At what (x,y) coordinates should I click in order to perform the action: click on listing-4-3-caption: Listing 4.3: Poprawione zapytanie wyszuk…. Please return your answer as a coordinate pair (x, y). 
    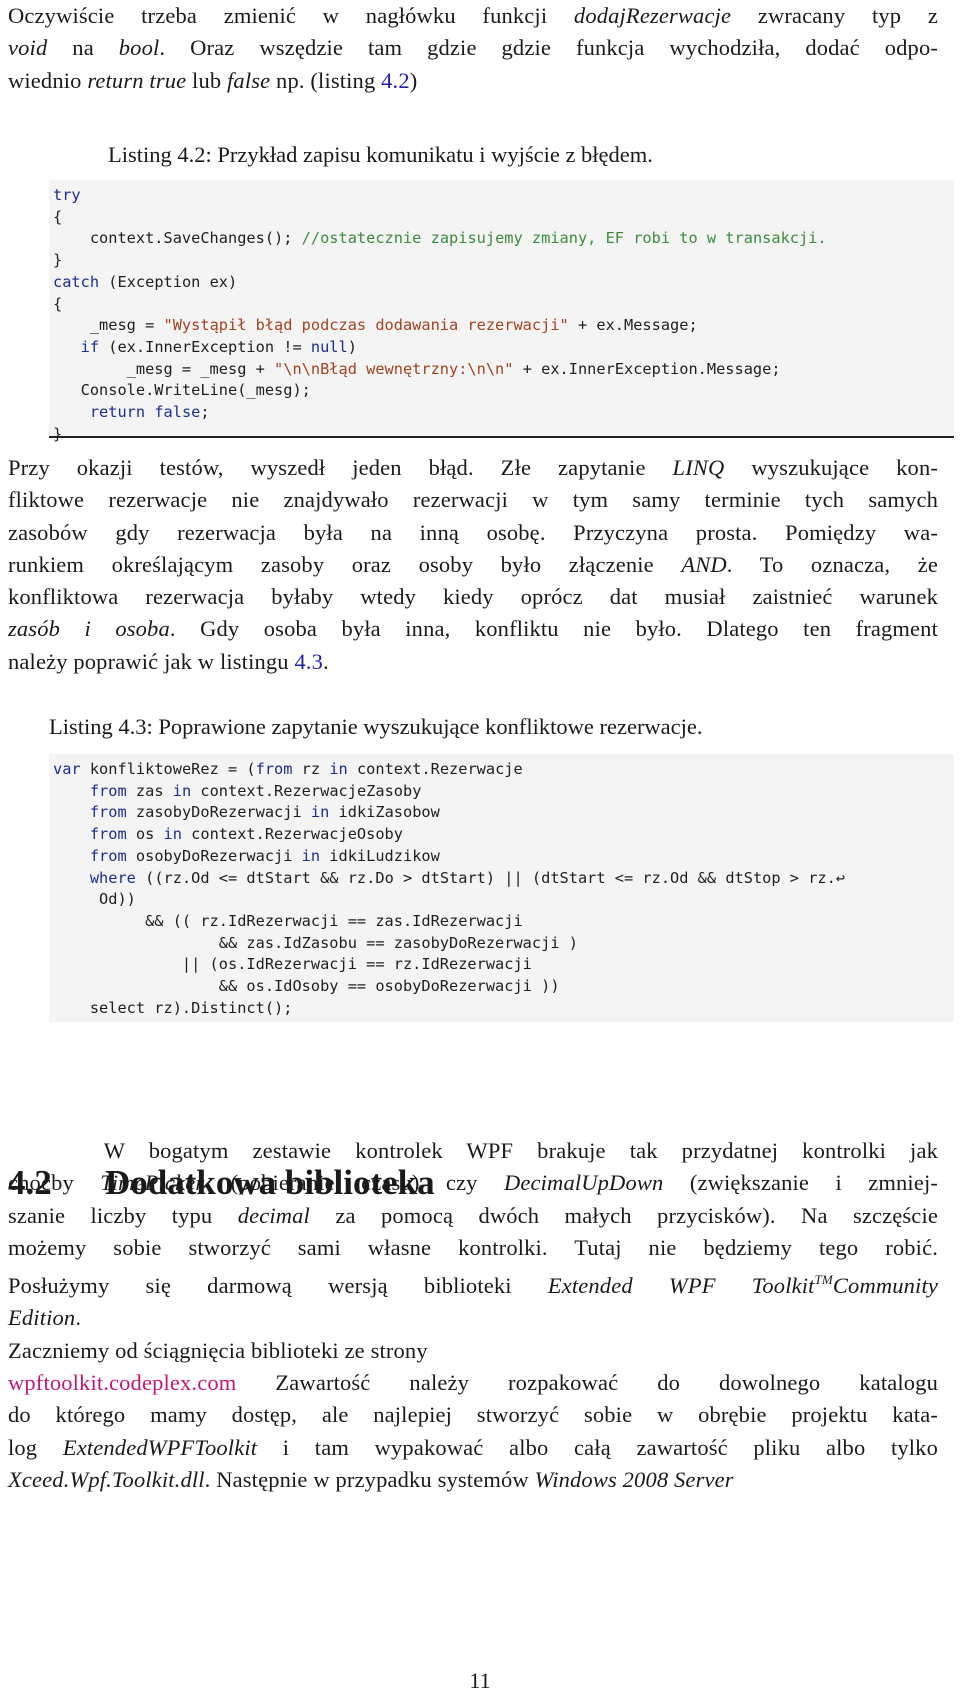
    Looking at the image, I should click on (376, 726).